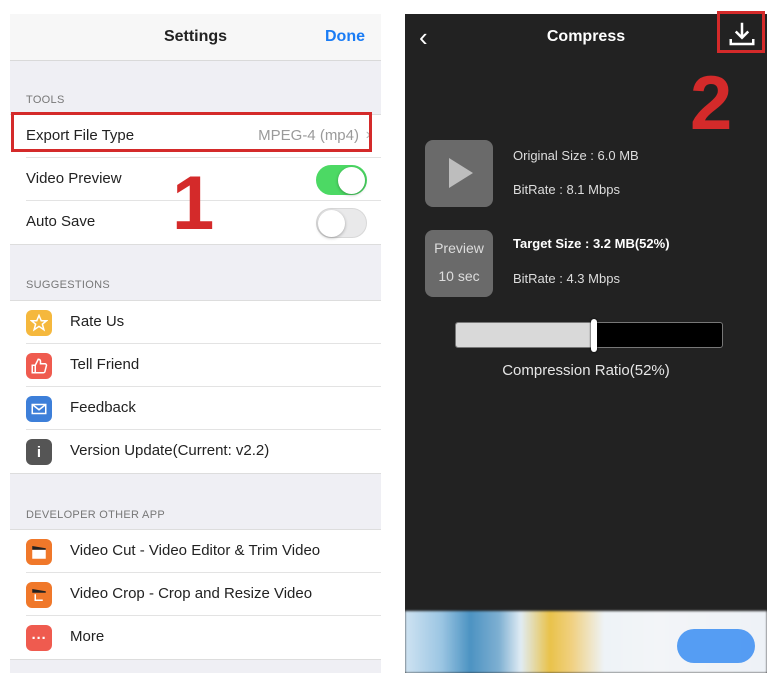  What do you see at coordinates (191, 593) in the screenshot?
I see `video-crop-label: Video Crop - Crop and Resize Video` at bounding box center [191, 593].